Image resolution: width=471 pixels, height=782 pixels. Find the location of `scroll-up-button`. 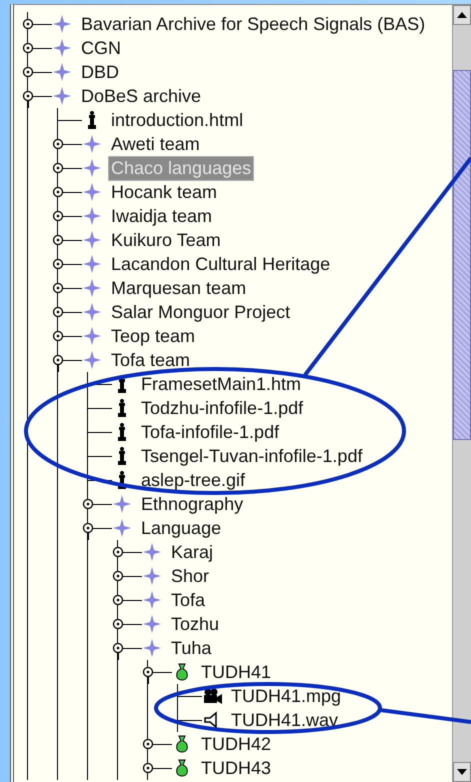

scroll-up-button is located at coordinates (462, 15).